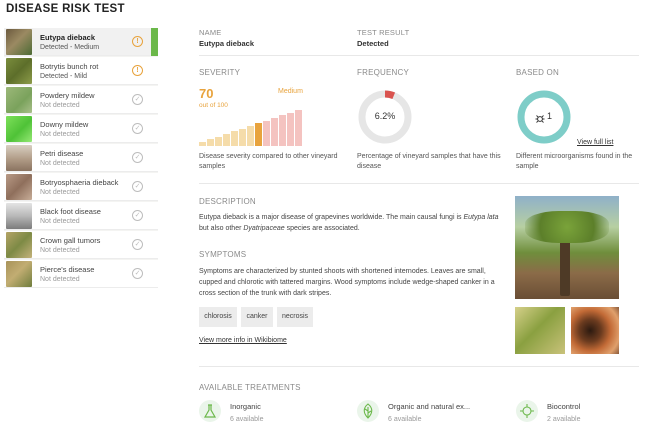 Image resolution: width=650 pixels, height=428 pixels. What do you see at coordinates (537, 72) in the screenshot?
I see `based-on-label: BASED ON` at bounding box center [537, 72].